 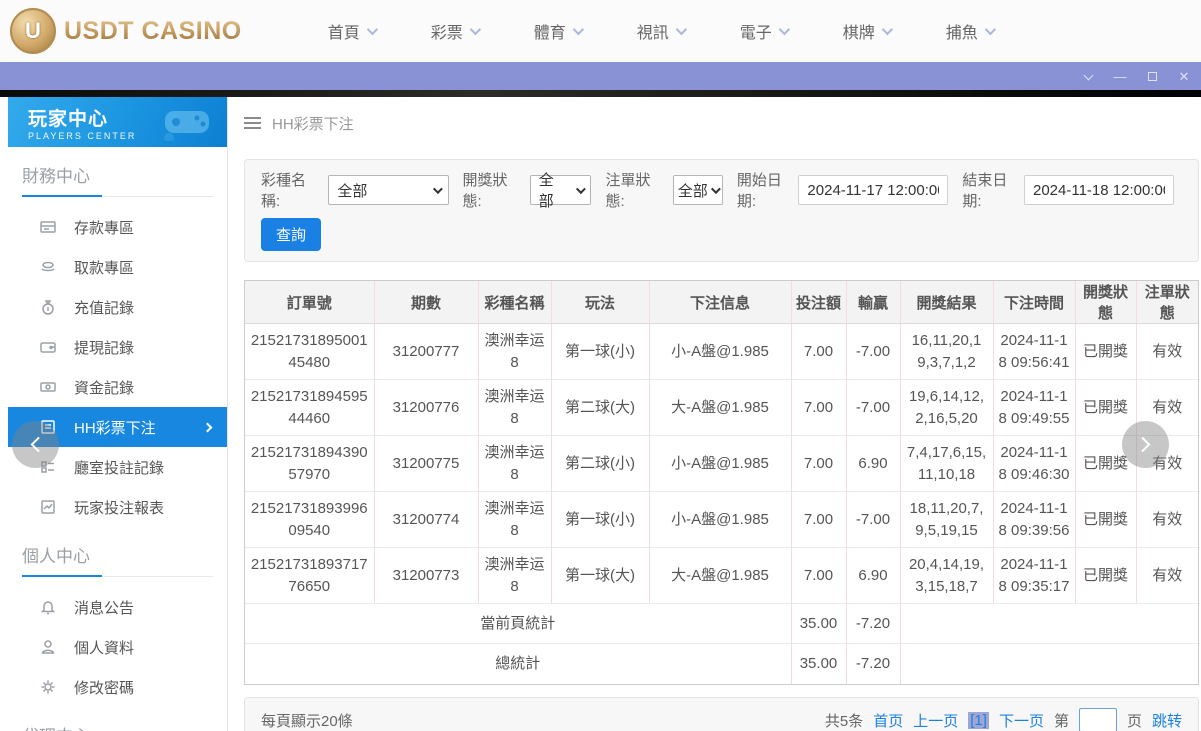 I want to click on main-menu: 首頁 彩票 體育 視訊 電子 棋牌 捕魚, so click(x=660, y=31).